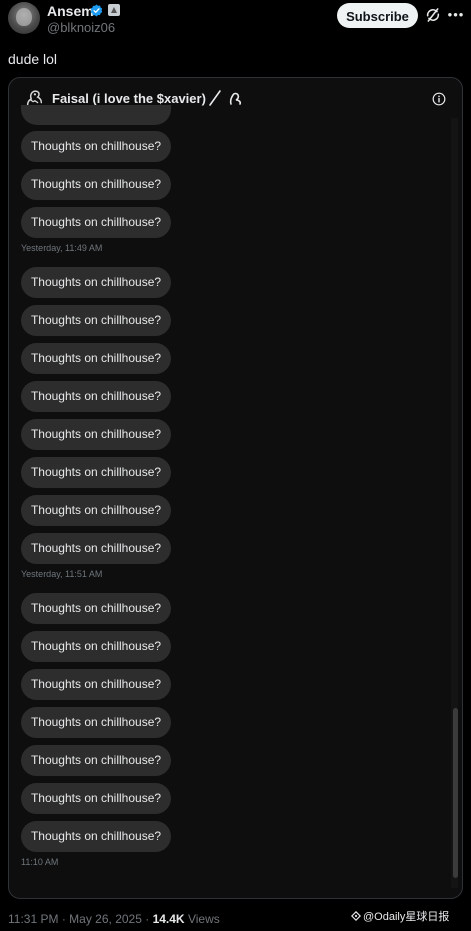 Image resolution: width=471 pixels, height=931 pixels. Describe the element at coordinates (105, 919) in the screenshot. I see `post-date: May 26, 2025` at that location.